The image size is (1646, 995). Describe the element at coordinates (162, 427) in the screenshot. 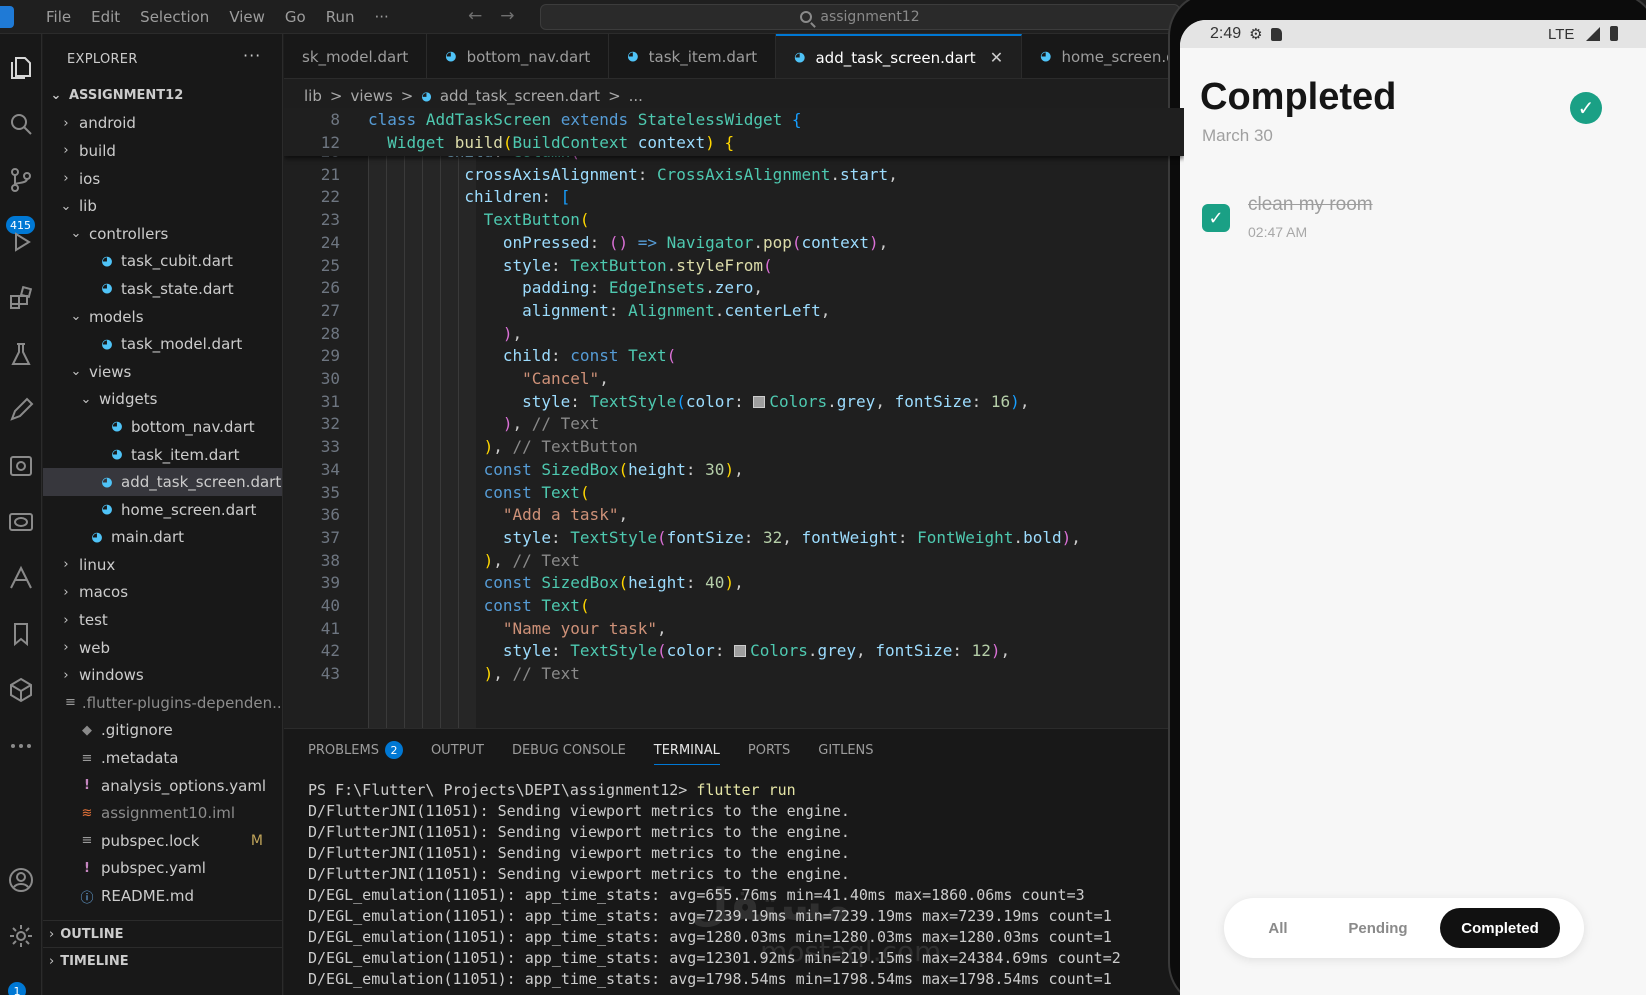

I see `tree-file-bottom-nav: ◕ bottom_nav.dart` at that location.